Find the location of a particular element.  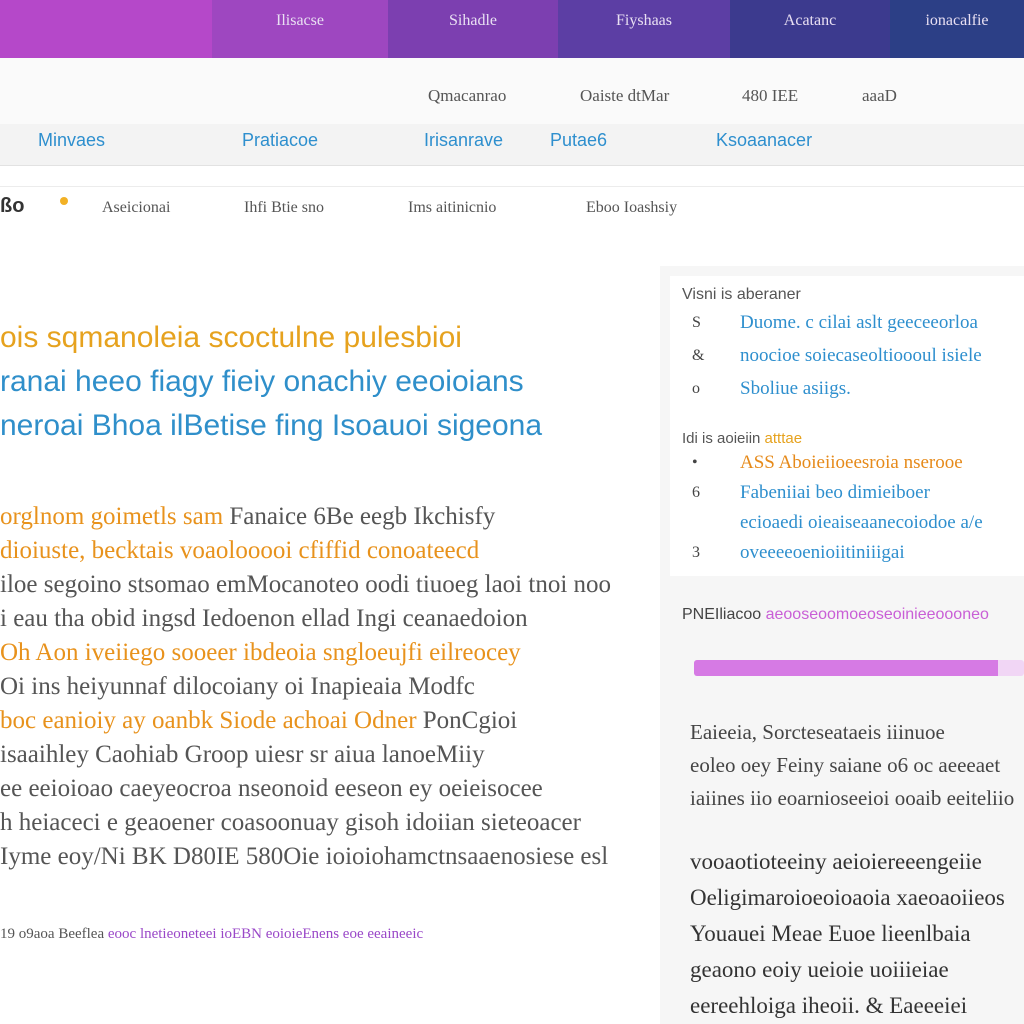

nav-item-3: Putae6 is located at coordinates (578, 140).